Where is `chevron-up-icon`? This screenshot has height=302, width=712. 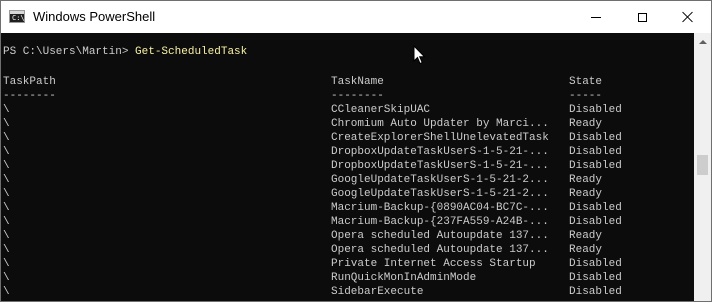
chevron-up-icon is located at coordinates (702, 41).